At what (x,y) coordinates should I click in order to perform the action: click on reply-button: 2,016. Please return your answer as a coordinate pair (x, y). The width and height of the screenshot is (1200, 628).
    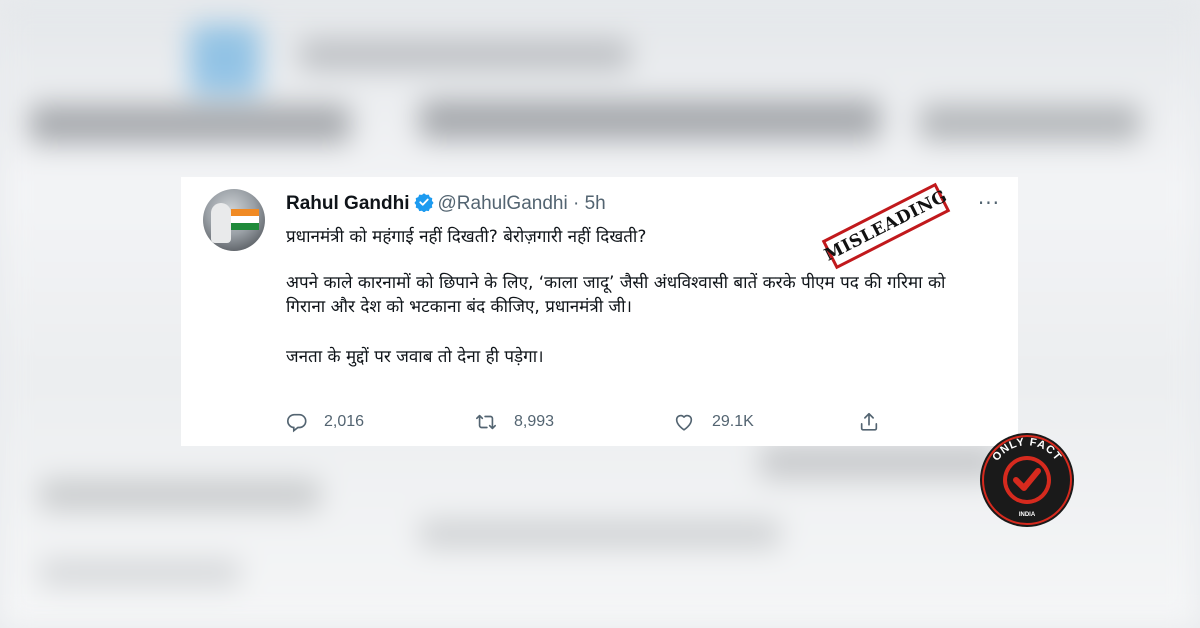
    Looking at the image, I should click on (325, 422).